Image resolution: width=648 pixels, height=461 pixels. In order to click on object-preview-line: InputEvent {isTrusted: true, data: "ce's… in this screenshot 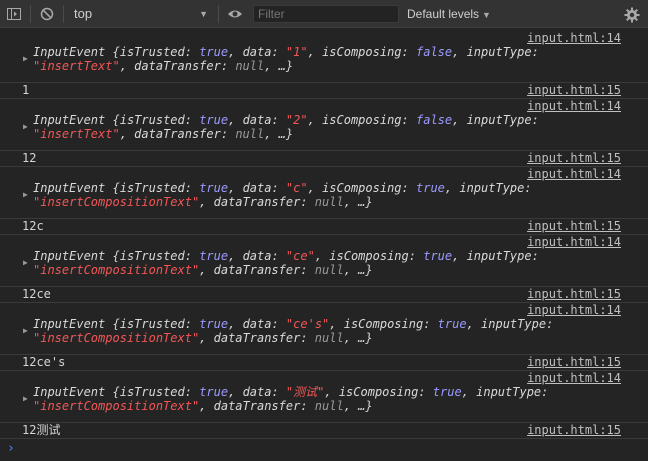, I will do `click(293, 324)`.